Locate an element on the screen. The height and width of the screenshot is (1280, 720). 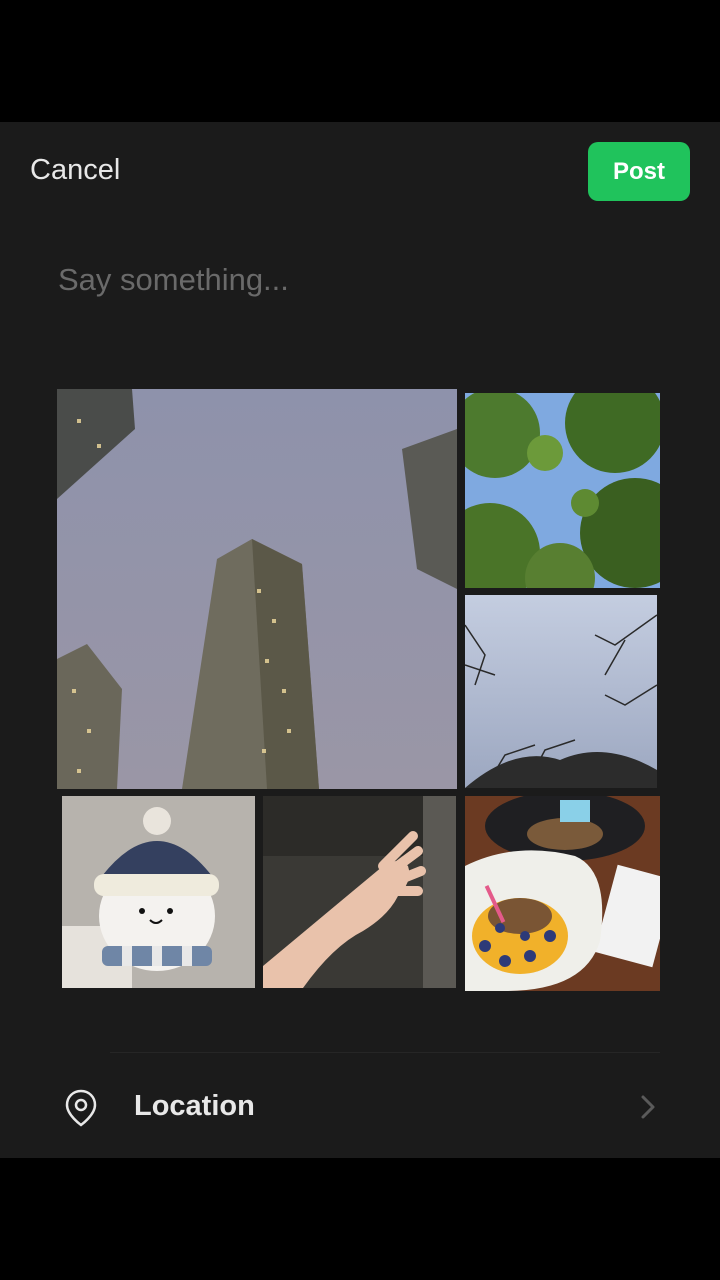
divider is located at coordinates (385, 1052).